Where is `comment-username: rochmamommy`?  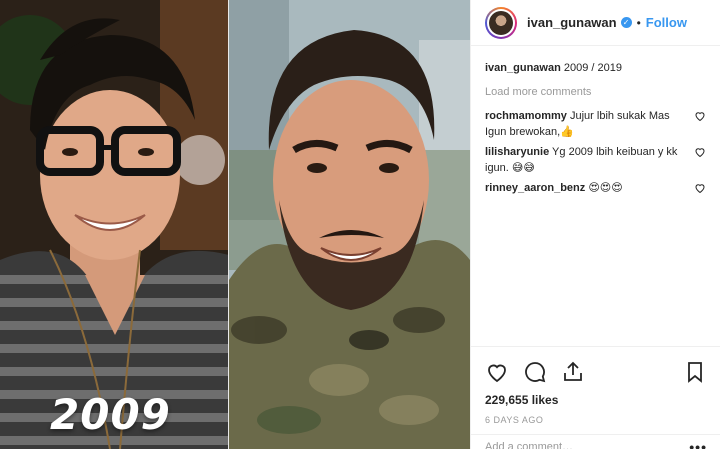
comment-username: rochmamommy is located at coordinates (526, 116).